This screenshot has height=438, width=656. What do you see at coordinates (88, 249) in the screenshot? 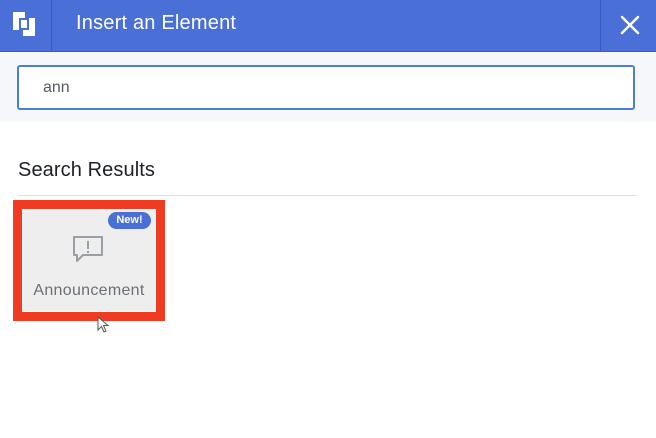
I see `announcement-icon` at bounding box center [88, 249].